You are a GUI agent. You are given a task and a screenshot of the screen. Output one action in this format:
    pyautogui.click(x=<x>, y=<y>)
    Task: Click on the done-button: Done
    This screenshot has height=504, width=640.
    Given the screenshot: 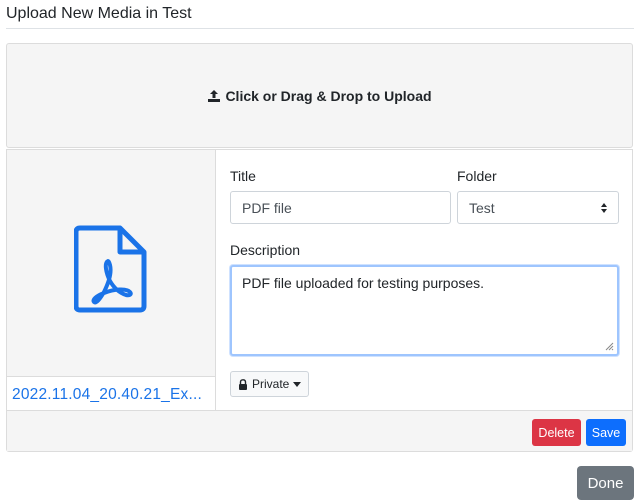 What is the action you would take?
    pyautogui.click(x=605, y=483)
    